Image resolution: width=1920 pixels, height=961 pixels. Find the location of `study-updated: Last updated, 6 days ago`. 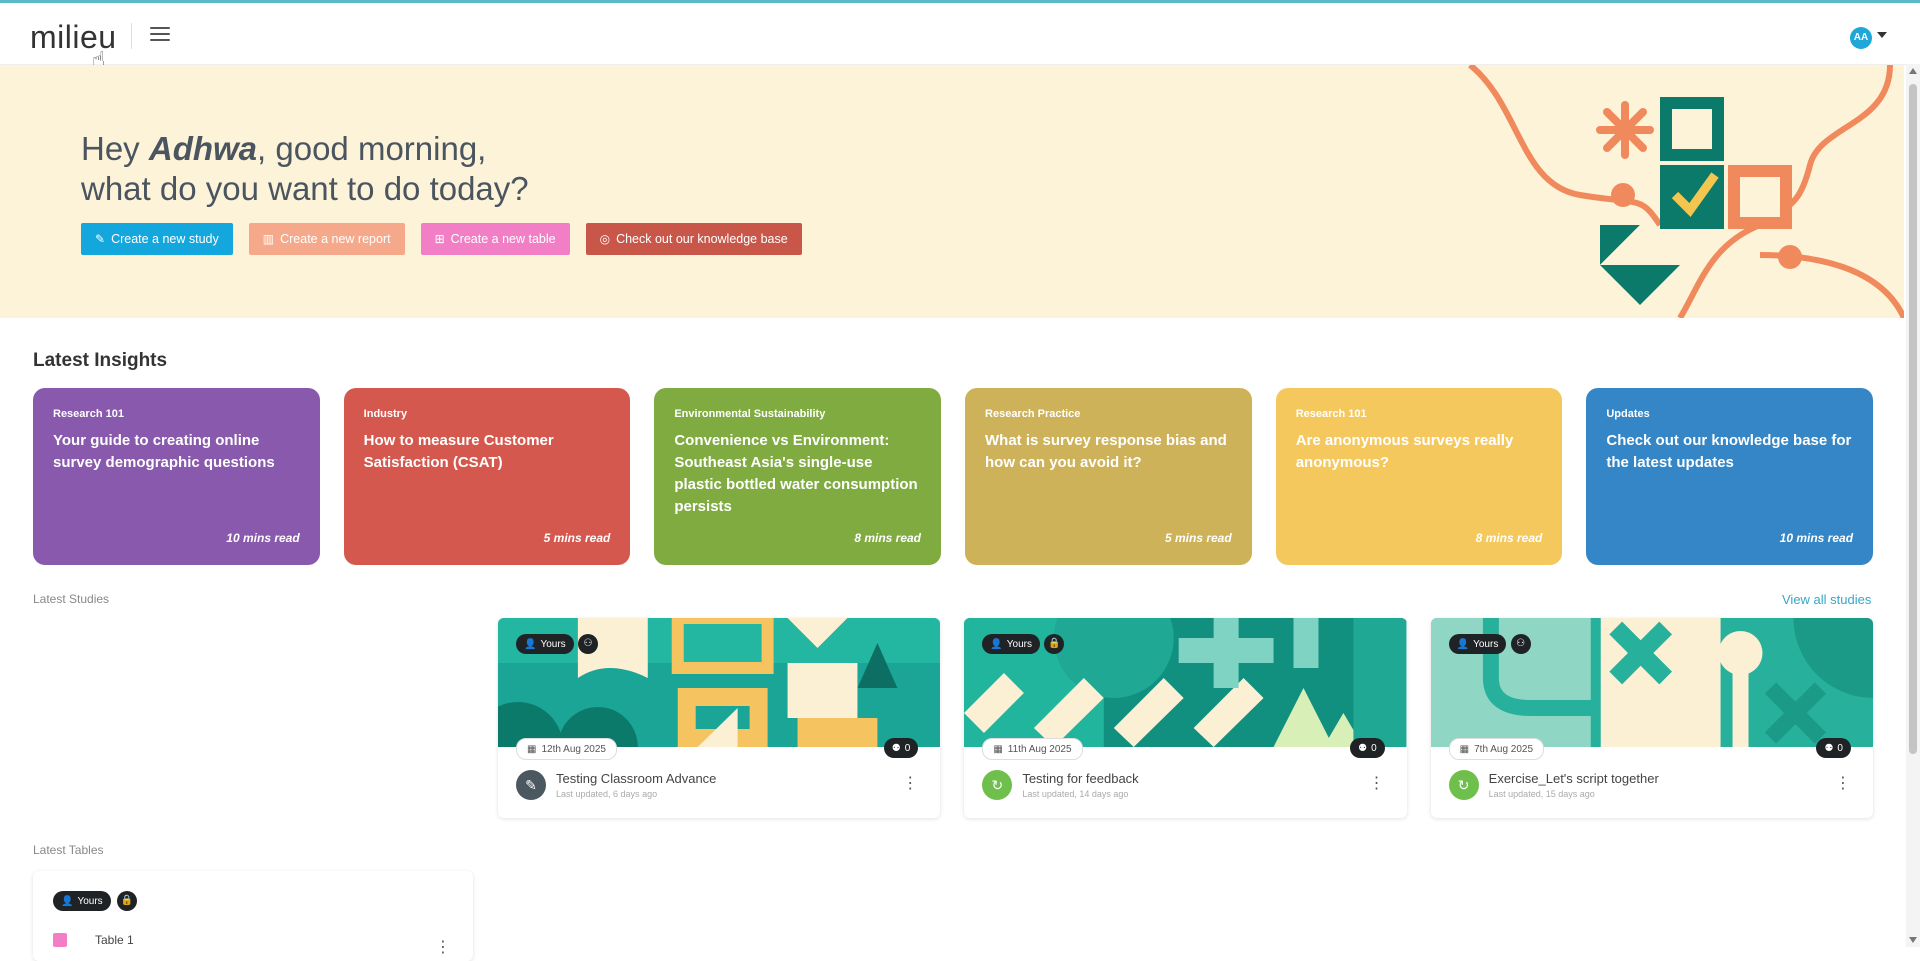

study-updated: Last updated, 6 days ago is located at coordinates (607, 794).